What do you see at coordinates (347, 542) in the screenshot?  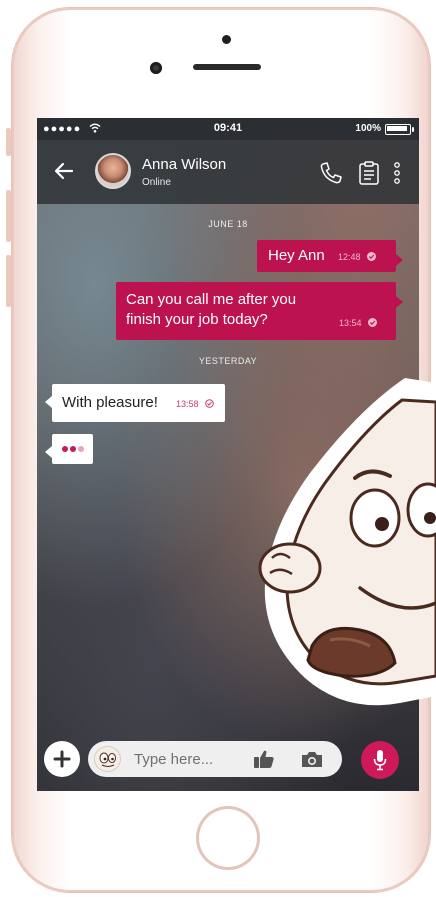 I see `sticker-character-illustration` at bounding box center [347, 542].